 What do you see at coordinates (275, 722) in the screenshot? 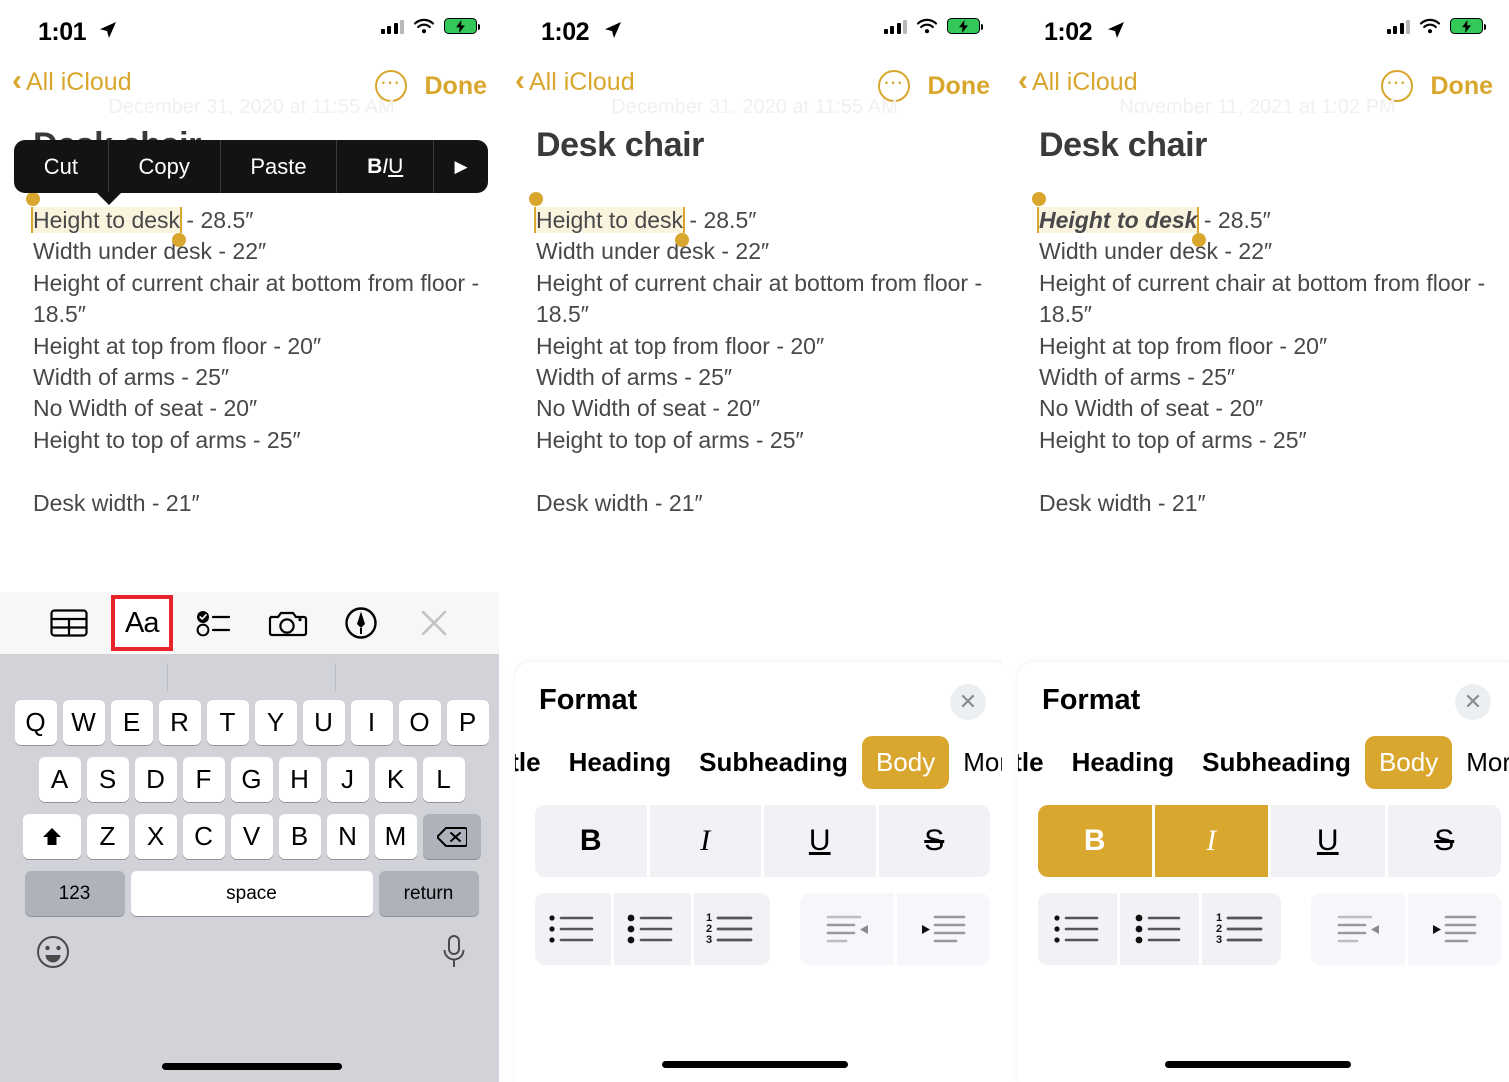
I see `key-y: Y` at bounding box center [275, 722].